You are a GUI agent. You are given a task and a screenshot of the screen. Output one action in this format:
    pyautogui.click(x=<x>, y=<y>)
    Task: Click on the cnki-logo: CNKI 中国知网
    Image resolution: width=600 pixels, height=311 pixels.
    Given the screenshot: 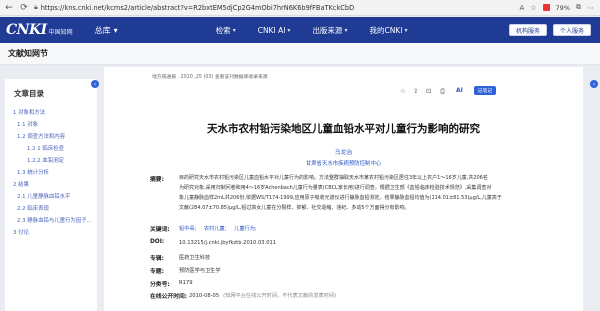 What is the action you would take?
    pyautogui.click(x=39, y=30)
    